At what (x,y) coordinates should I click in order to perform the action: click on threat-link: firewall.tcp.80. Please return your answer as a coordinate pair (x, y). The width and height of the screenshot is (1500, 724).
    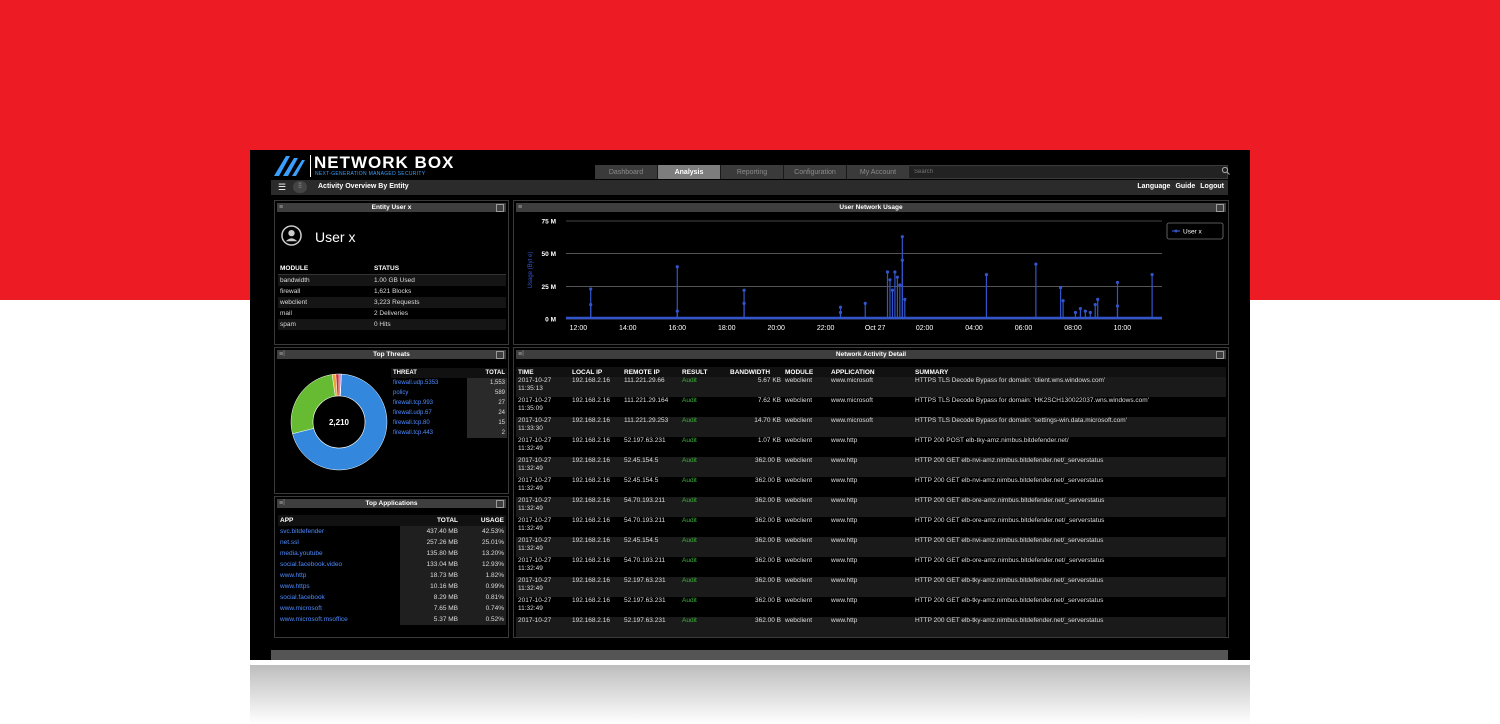
    Looking at the image, I should click on (429, 423).